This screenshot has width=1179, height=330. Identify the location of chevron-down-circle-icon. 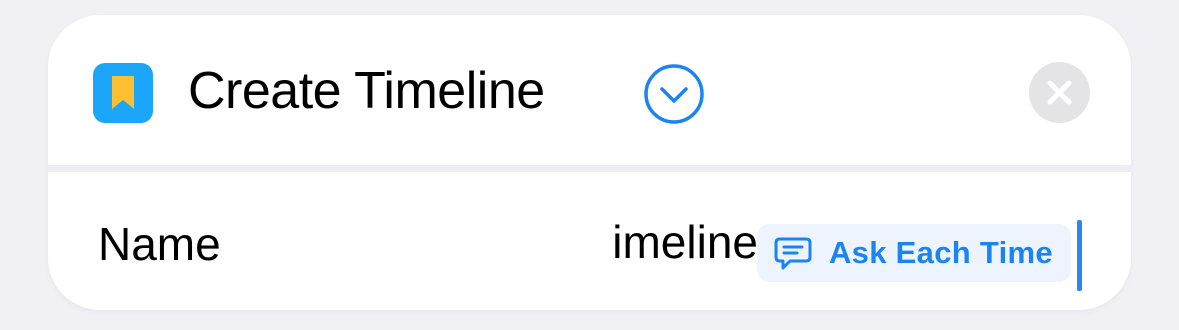
(674, 94).